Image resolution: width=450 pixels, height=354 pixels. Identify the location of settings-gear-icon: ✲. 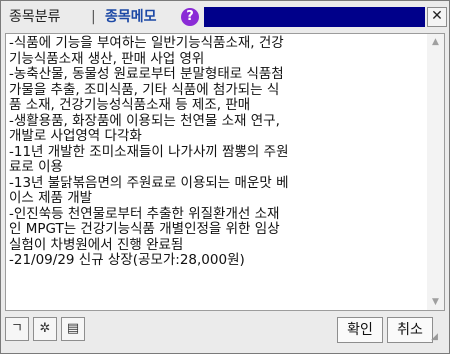
(45, 329).